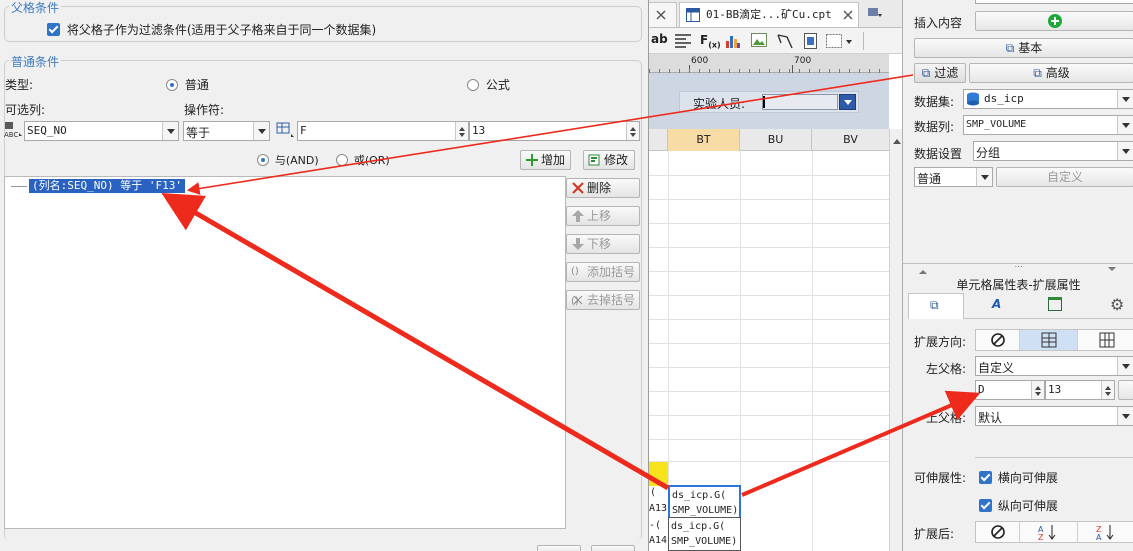 The height and width of the screenshot is (551, 1133). I want to click on widget-icon, so click(841, 41).